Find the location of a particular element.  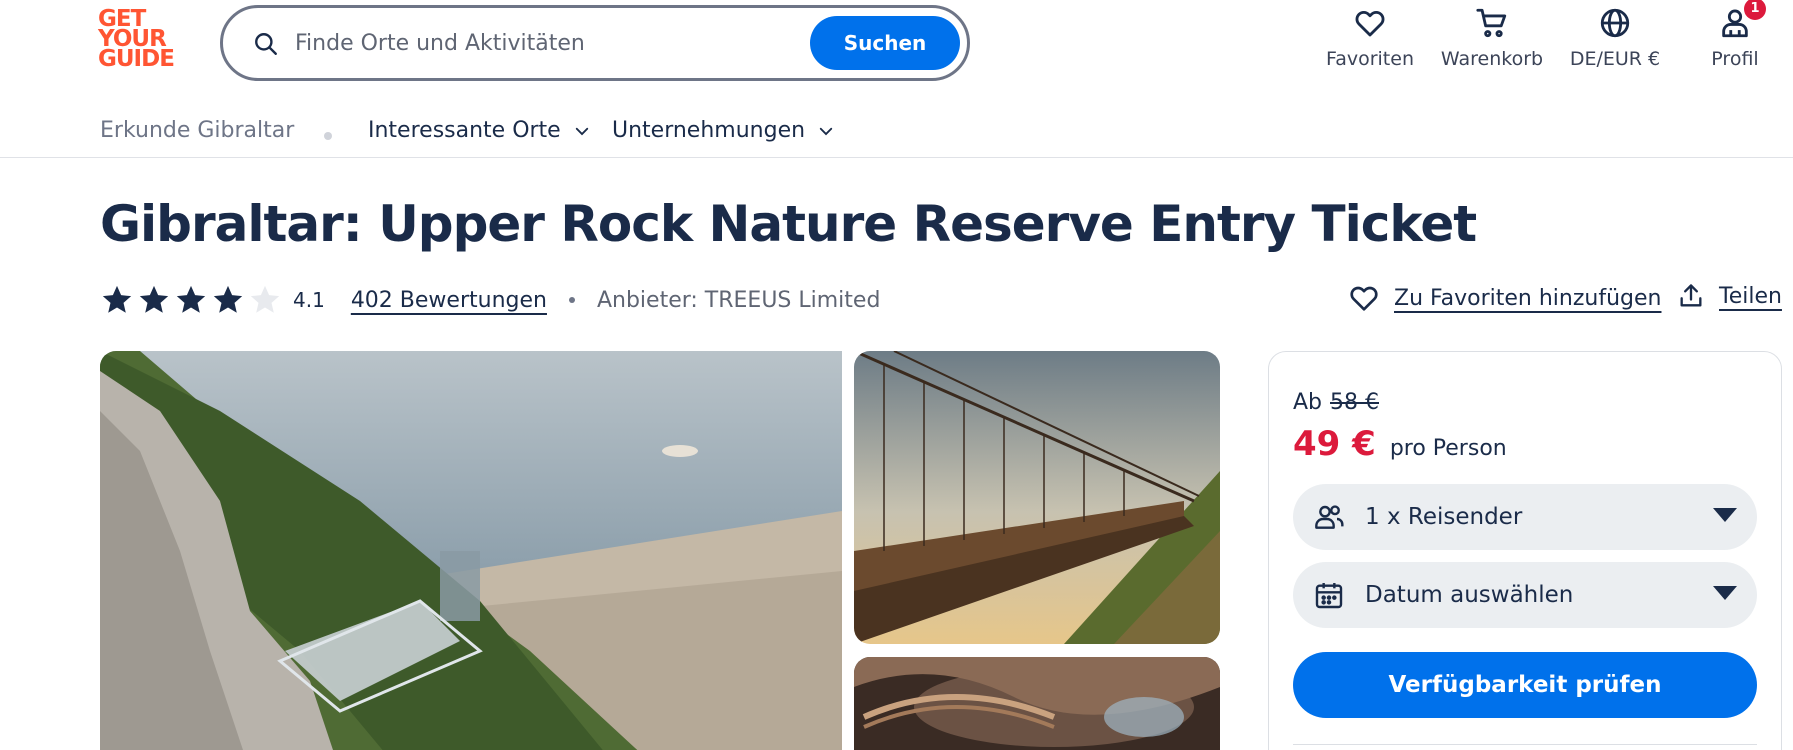

current-price: 49 € pro Person is located at coordinates (1400, 444).